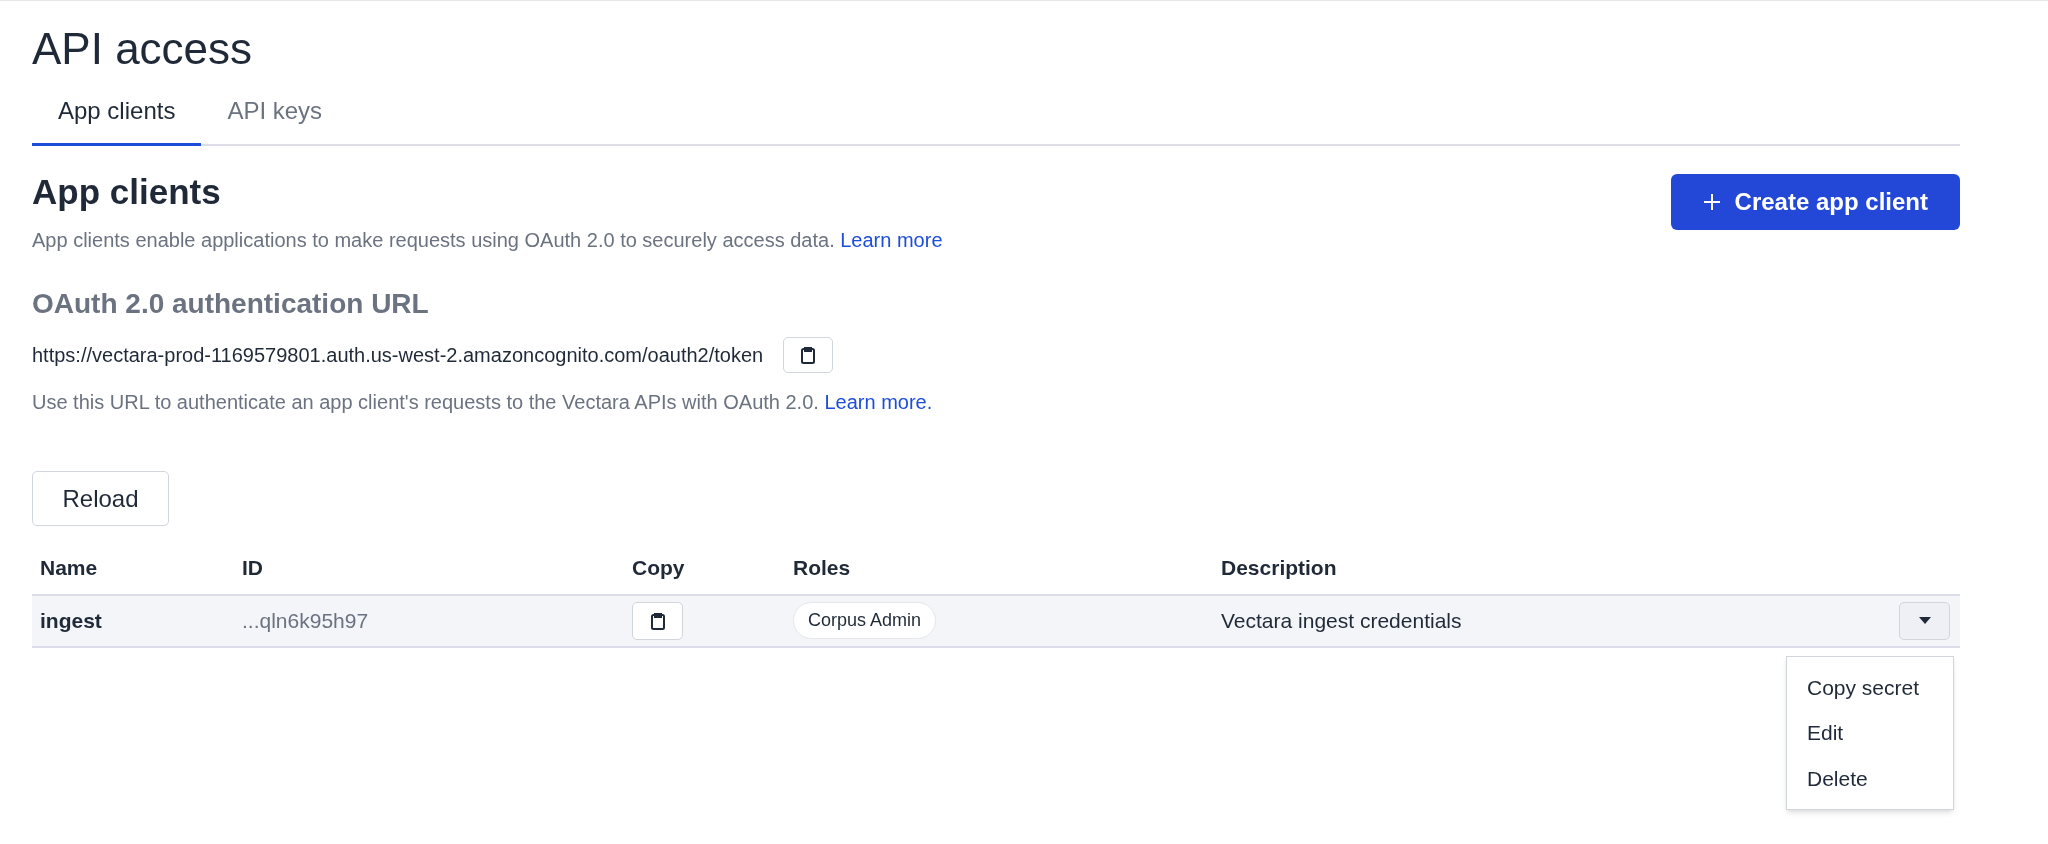  Describe the element at coordinates (142, 47) in the screenshot. I see `page-title: API access` at that location.